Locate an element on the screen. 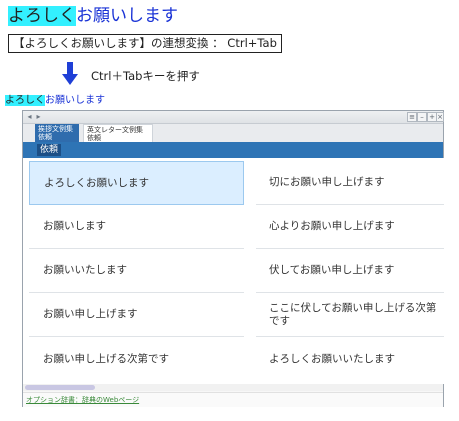 The image size is (459, 421). candidate-item: お願い申し上げる次第です is located at coordinates (136, 359).